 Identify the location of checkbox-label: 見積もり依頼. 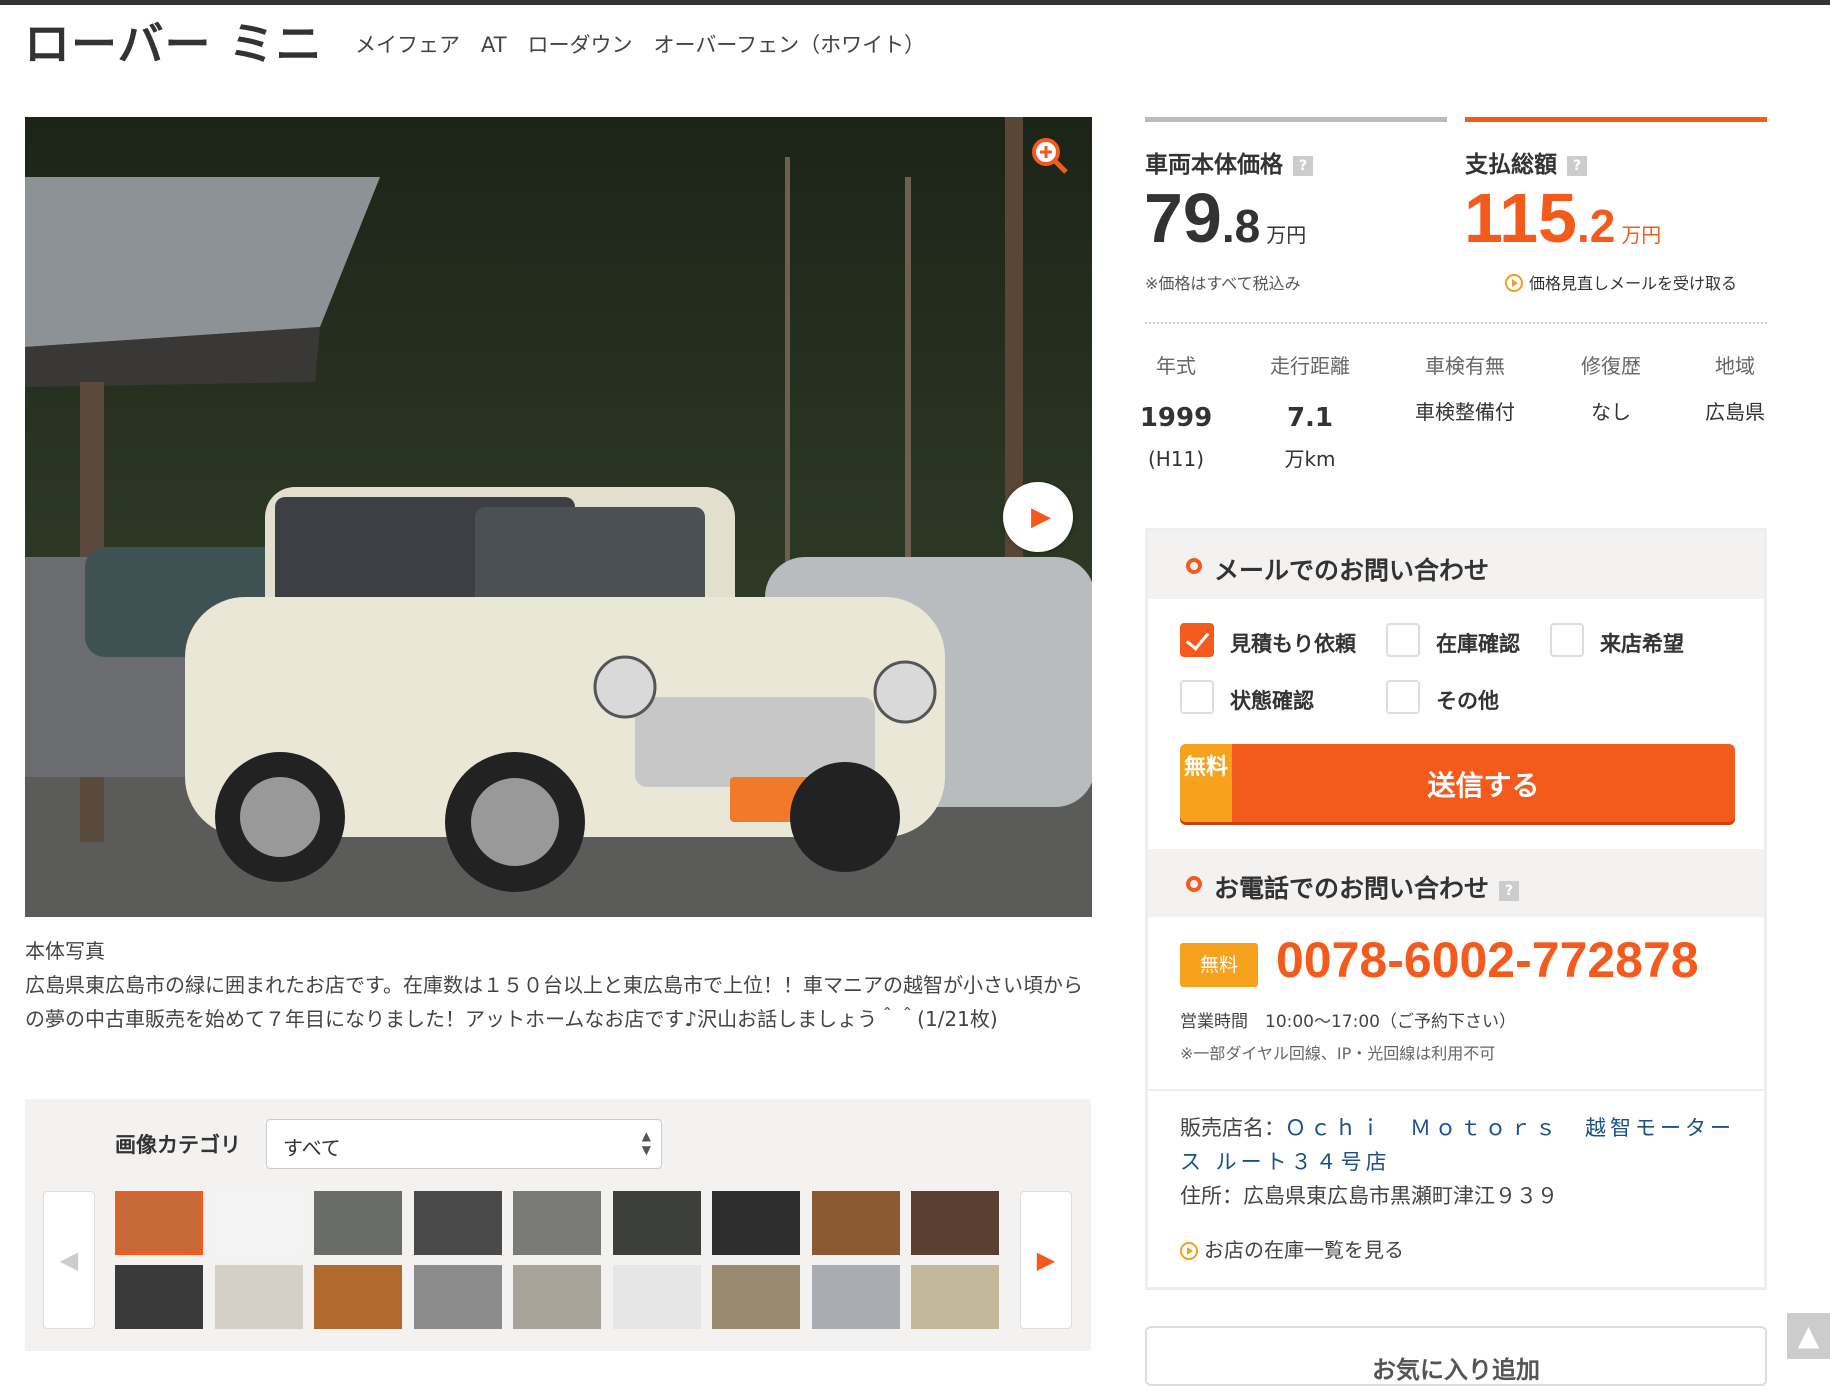
(1293, 644).